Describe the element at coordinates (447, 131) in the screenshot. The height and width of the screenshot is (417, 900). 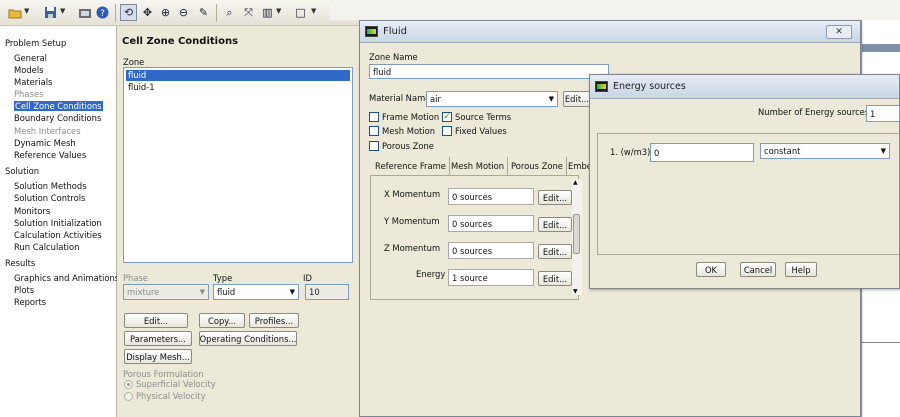
I see `fixed-values-checkbox` at that location.